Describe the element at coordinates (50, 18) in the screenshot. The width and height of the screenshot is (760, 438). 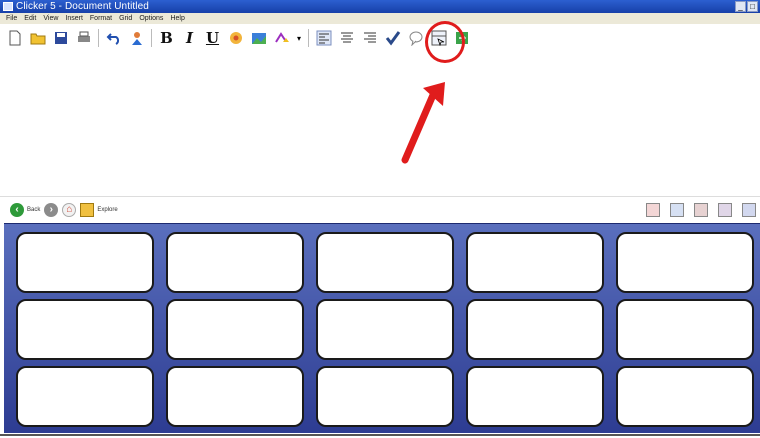
I see `menu-view: View` at that location.